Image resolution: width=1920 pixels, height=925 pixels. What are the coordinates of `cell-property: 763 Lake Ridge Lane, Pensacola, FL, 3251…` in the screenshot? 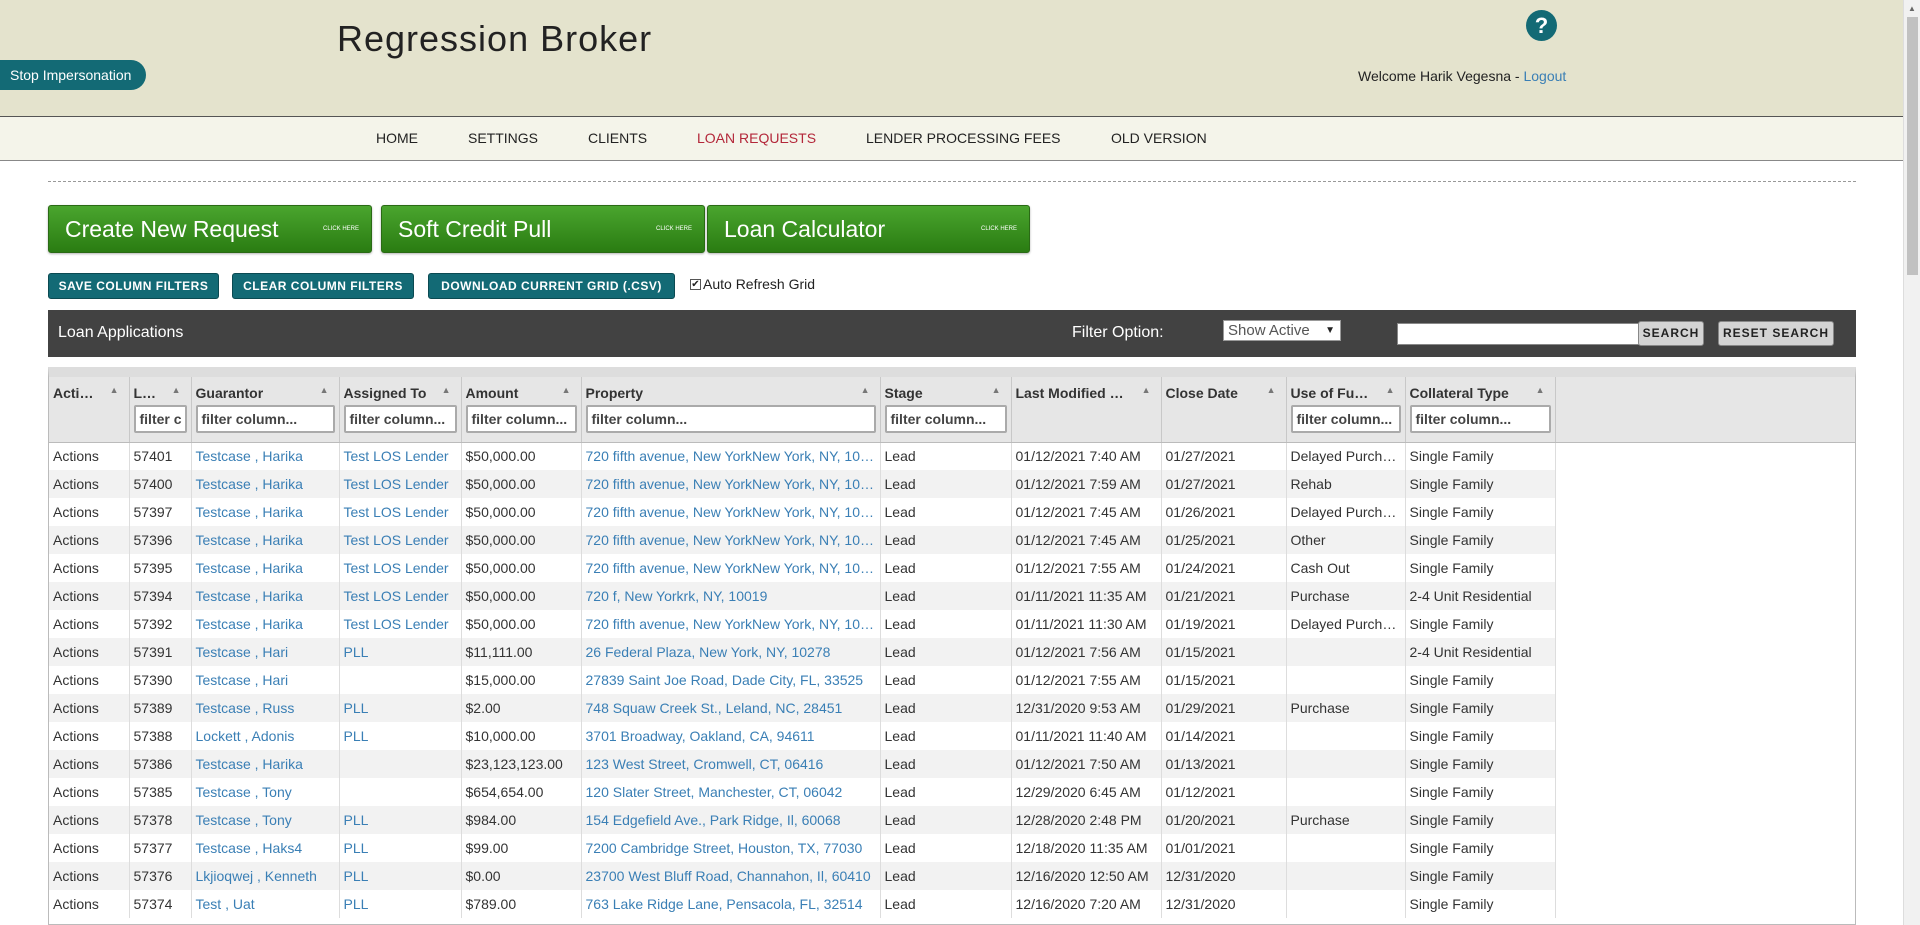 It's located at (731, 904).